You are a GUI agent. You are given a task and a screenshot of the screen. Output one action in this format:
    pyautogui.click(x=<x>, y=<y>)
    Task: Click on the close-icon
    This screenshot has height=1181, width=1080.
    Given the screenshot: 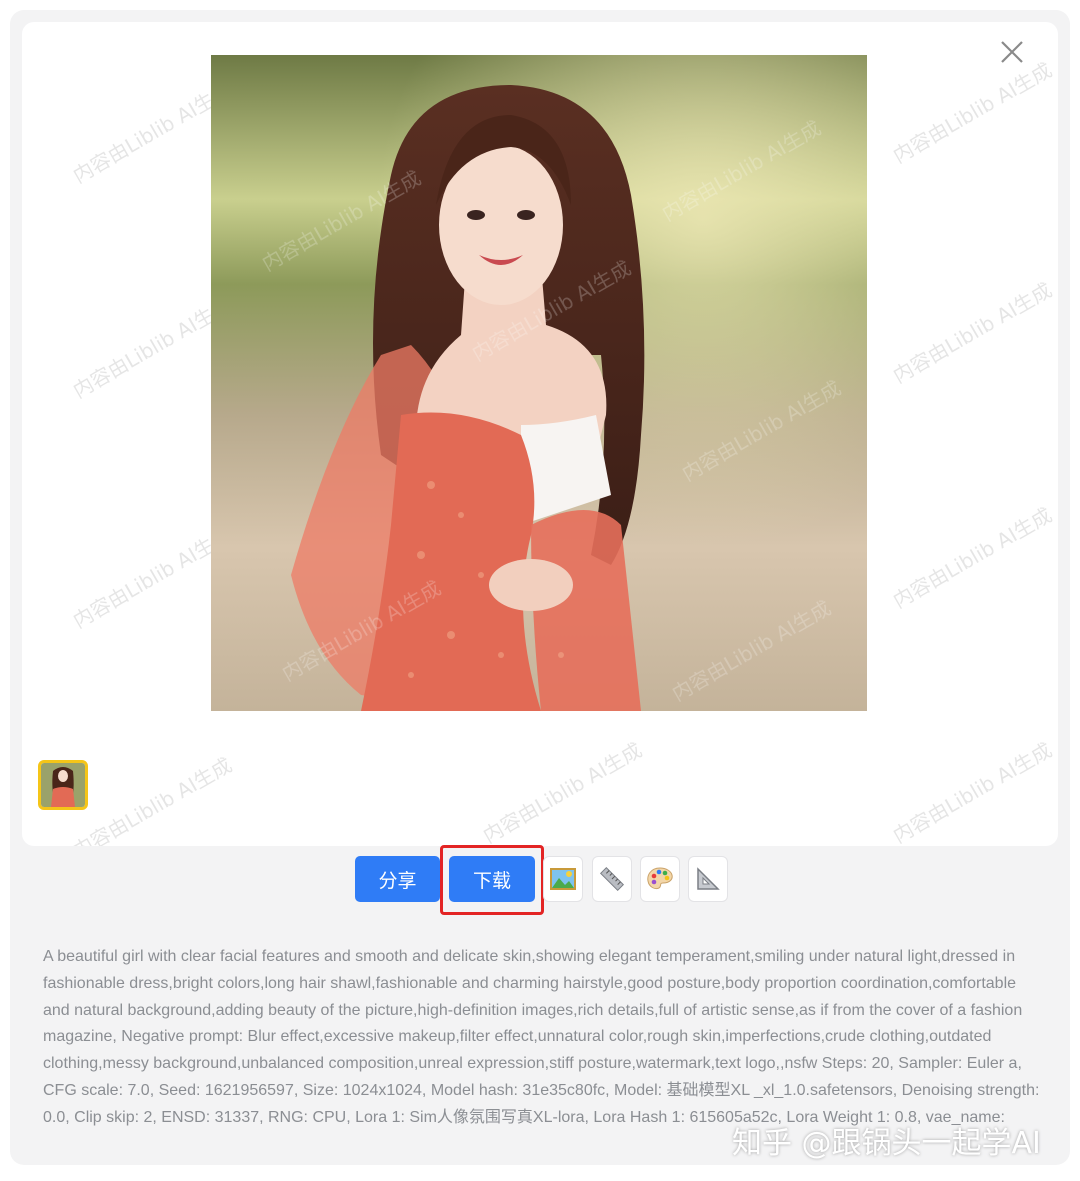 What is the action you would take?
    pyautogui.click(x=1012, y=52)
    